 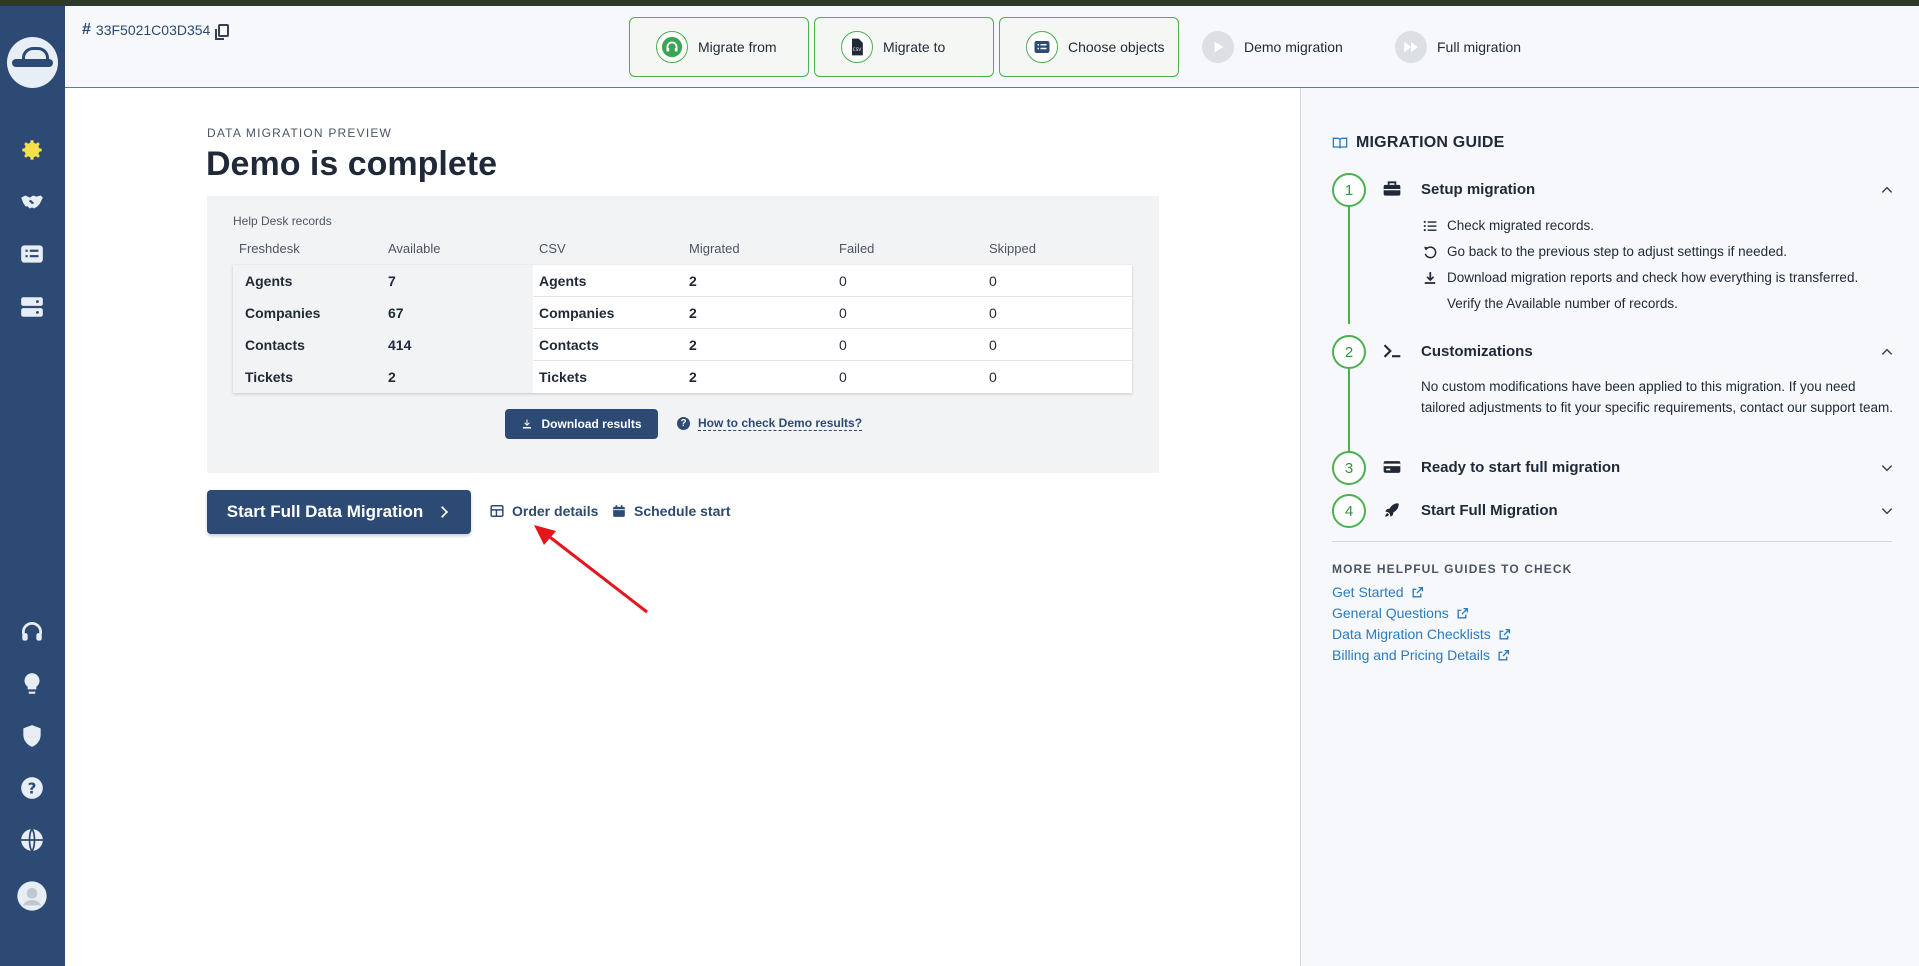 What do you see at coordinates (32, 307) in the screenshot?
I see `server-icon` at bounding box center [32, 307].